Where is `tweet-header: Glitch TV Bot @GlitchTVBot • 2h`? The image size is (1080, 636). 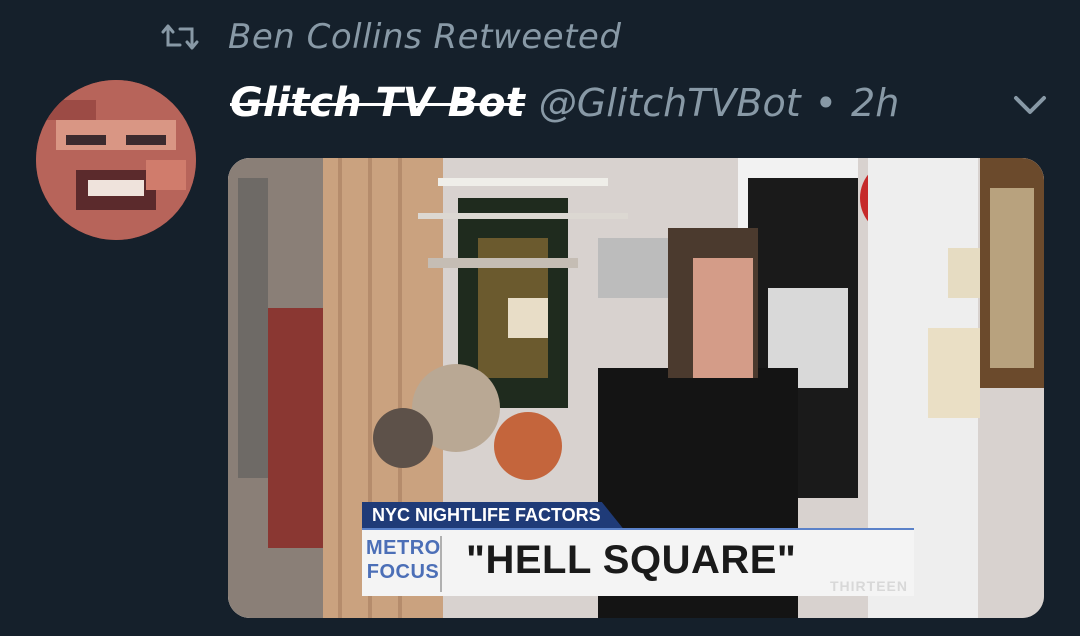
tweet-header: Glitch TV Bot @GlitchTVBot • 2h is located at coordinates (564, 103).